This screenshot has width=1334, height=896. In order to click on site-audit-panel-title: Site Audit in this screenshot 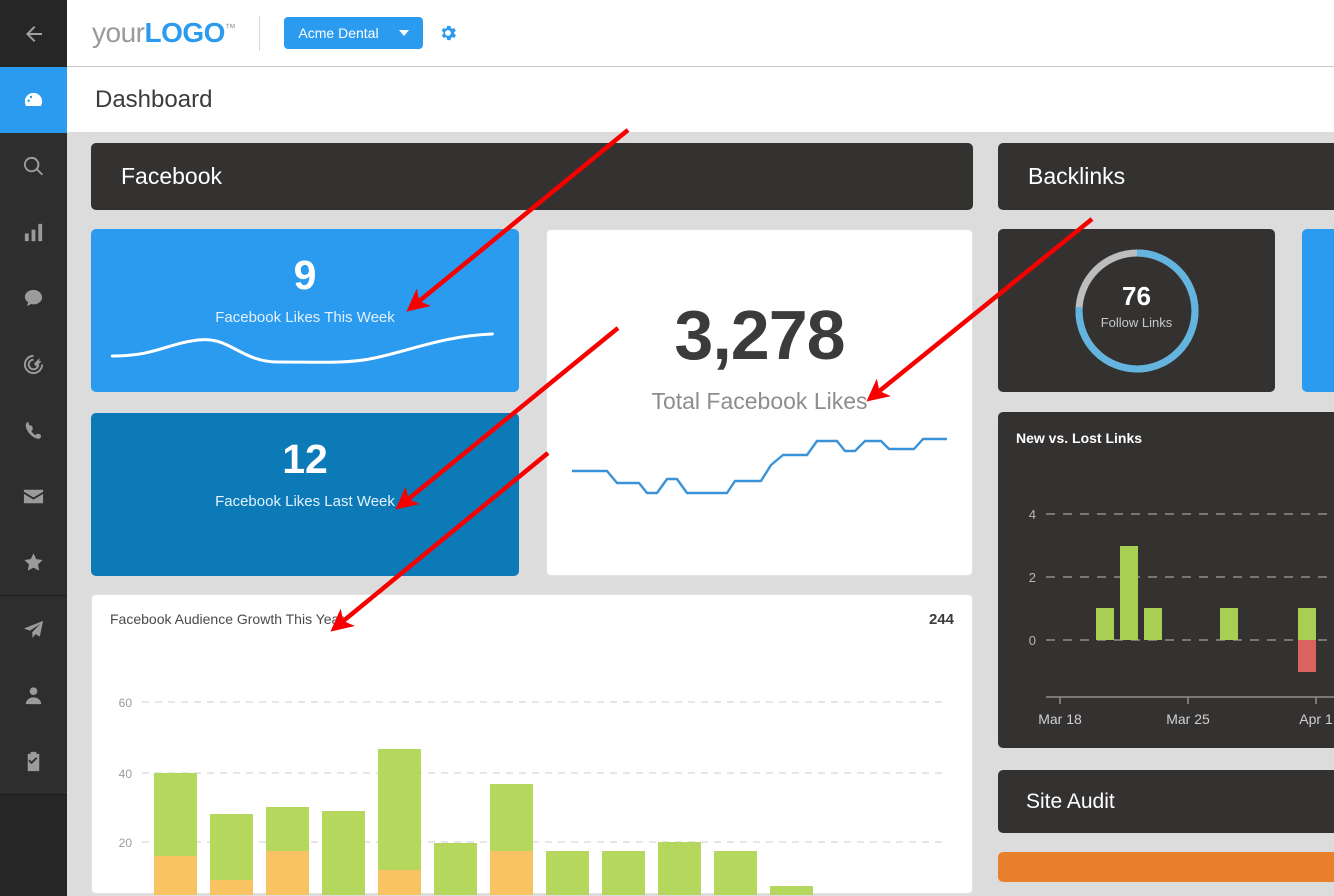, I will do `click(1070, 801)`.